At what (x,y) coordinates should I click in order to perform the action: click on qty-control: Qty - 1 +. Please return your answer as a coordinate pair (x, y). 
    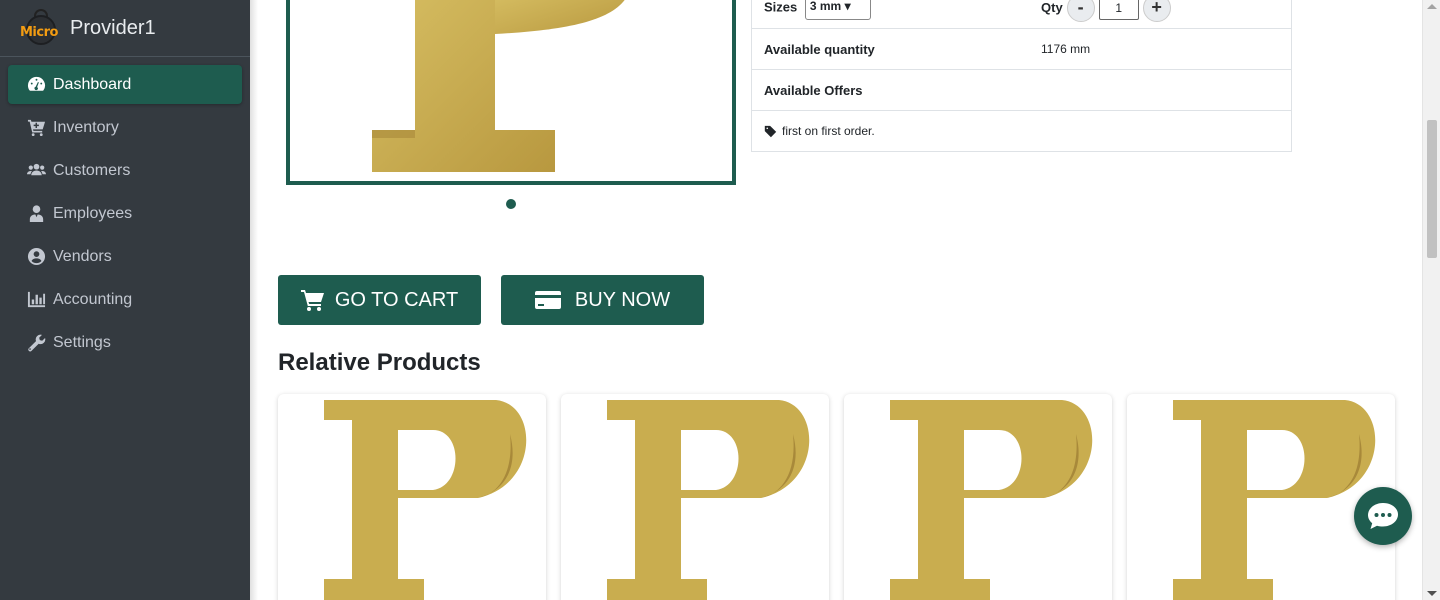
    Looking at the image, I should click on (1106, 11).